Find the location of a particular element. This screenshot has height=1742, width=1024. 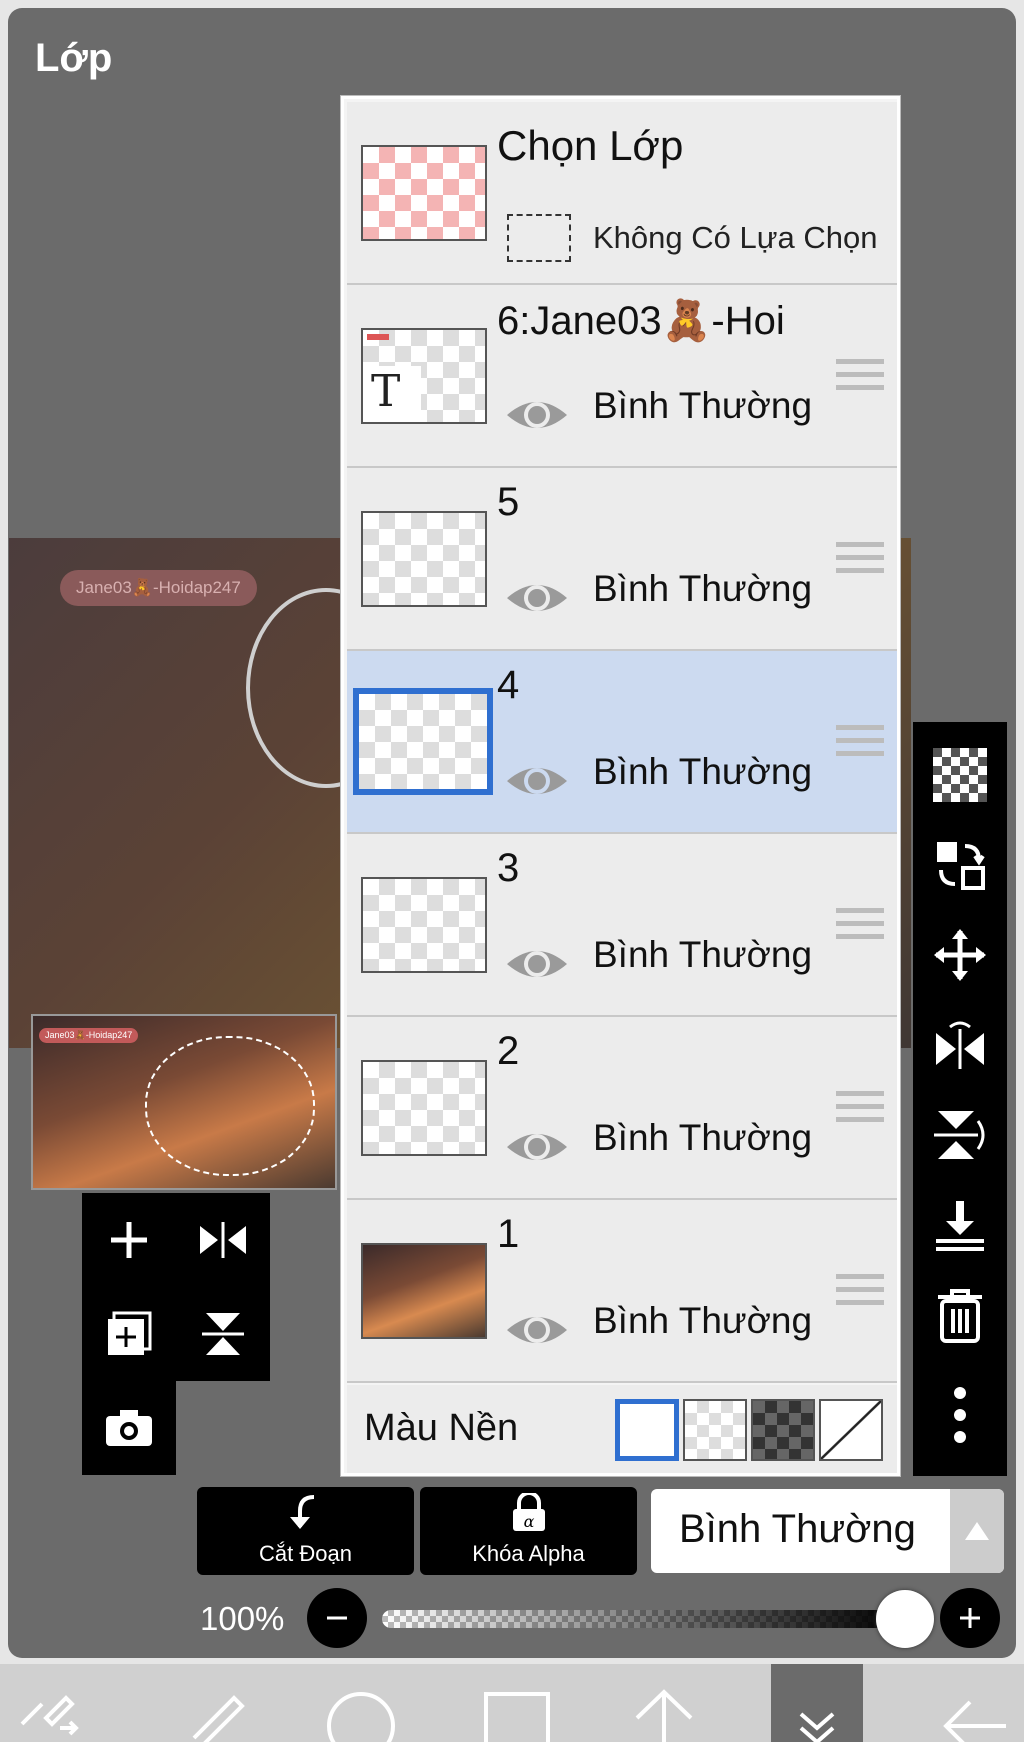

swap-layer-button is located at coordinates (960, 865).